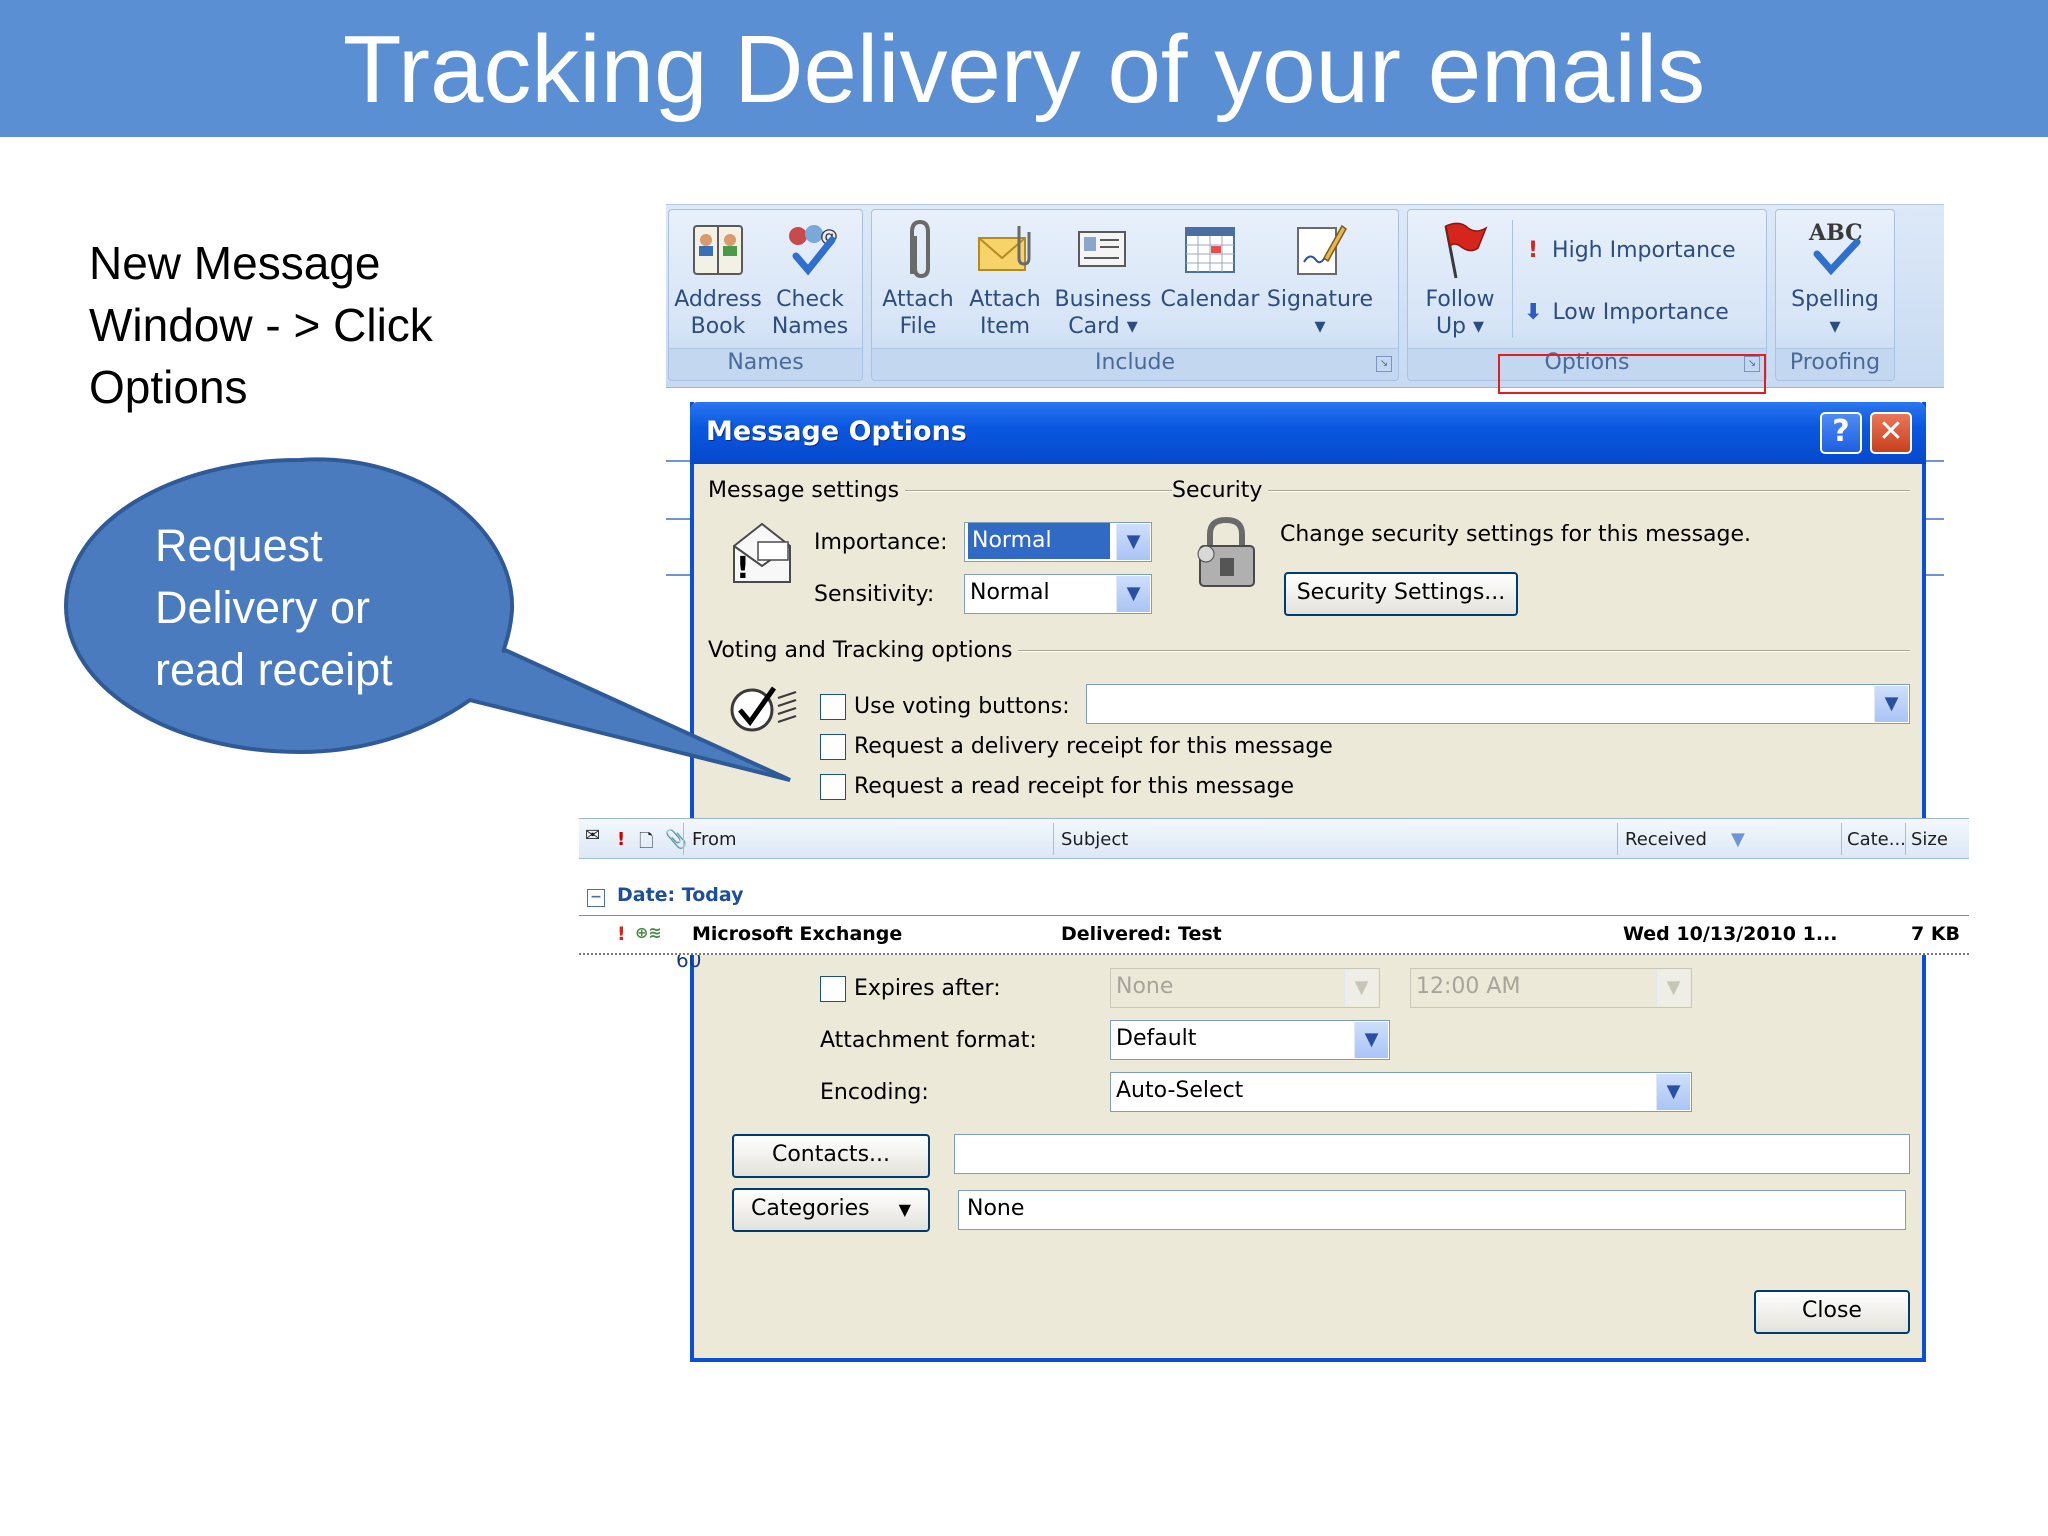 Image resolution: width=2048 pixels, height=1536 pixels. I want to click on business-card-button: Business Card ▾, so click(1103, 279).